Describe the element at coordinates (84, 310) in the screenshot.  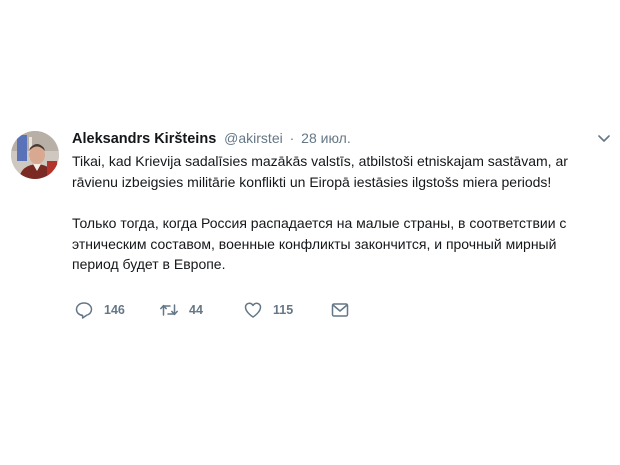
I see `reply-icon` at that location.